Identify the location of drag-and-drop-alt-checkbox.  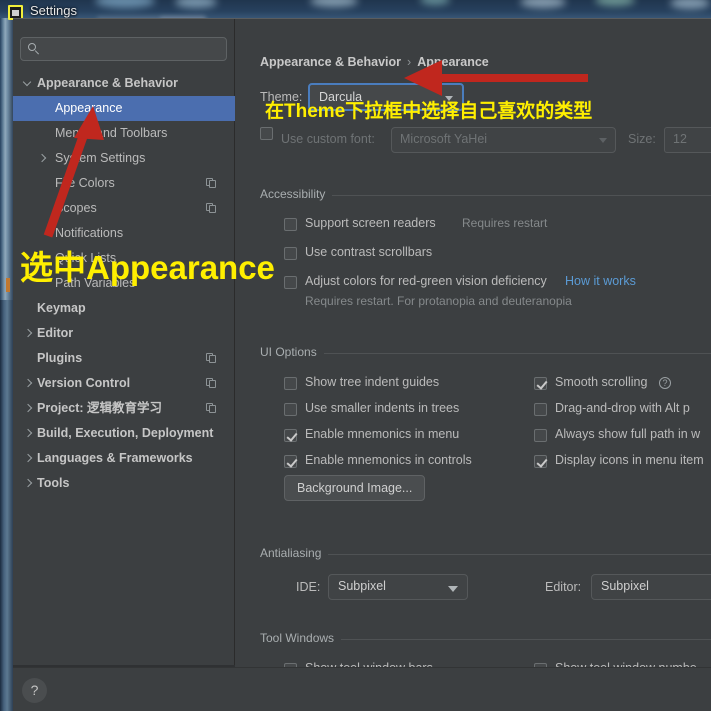
(540, 409).